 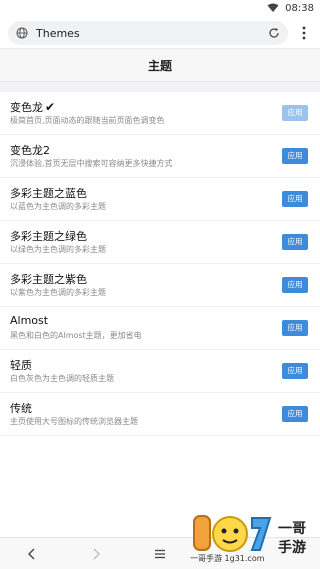 I want to click on theme-name: 多彩主题之蓝色, so click(x=48, y=193).